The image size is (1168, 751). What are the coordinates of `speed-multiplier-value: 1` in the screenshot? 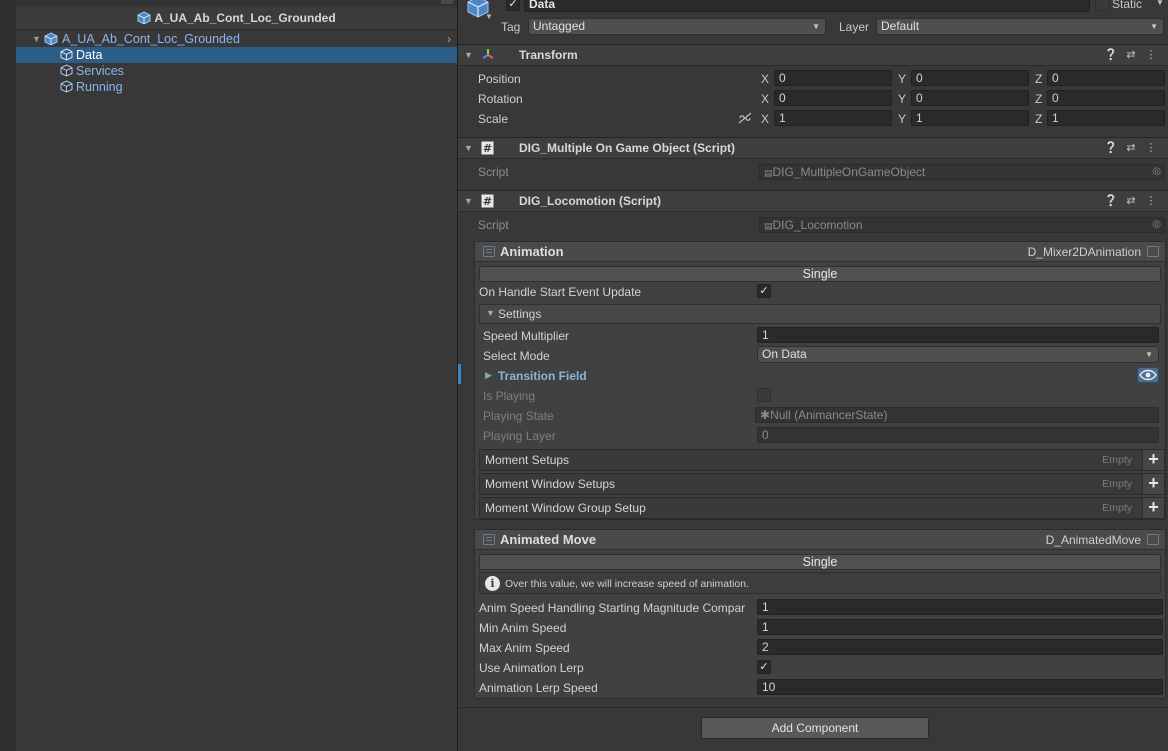 It's located at (765, 335).